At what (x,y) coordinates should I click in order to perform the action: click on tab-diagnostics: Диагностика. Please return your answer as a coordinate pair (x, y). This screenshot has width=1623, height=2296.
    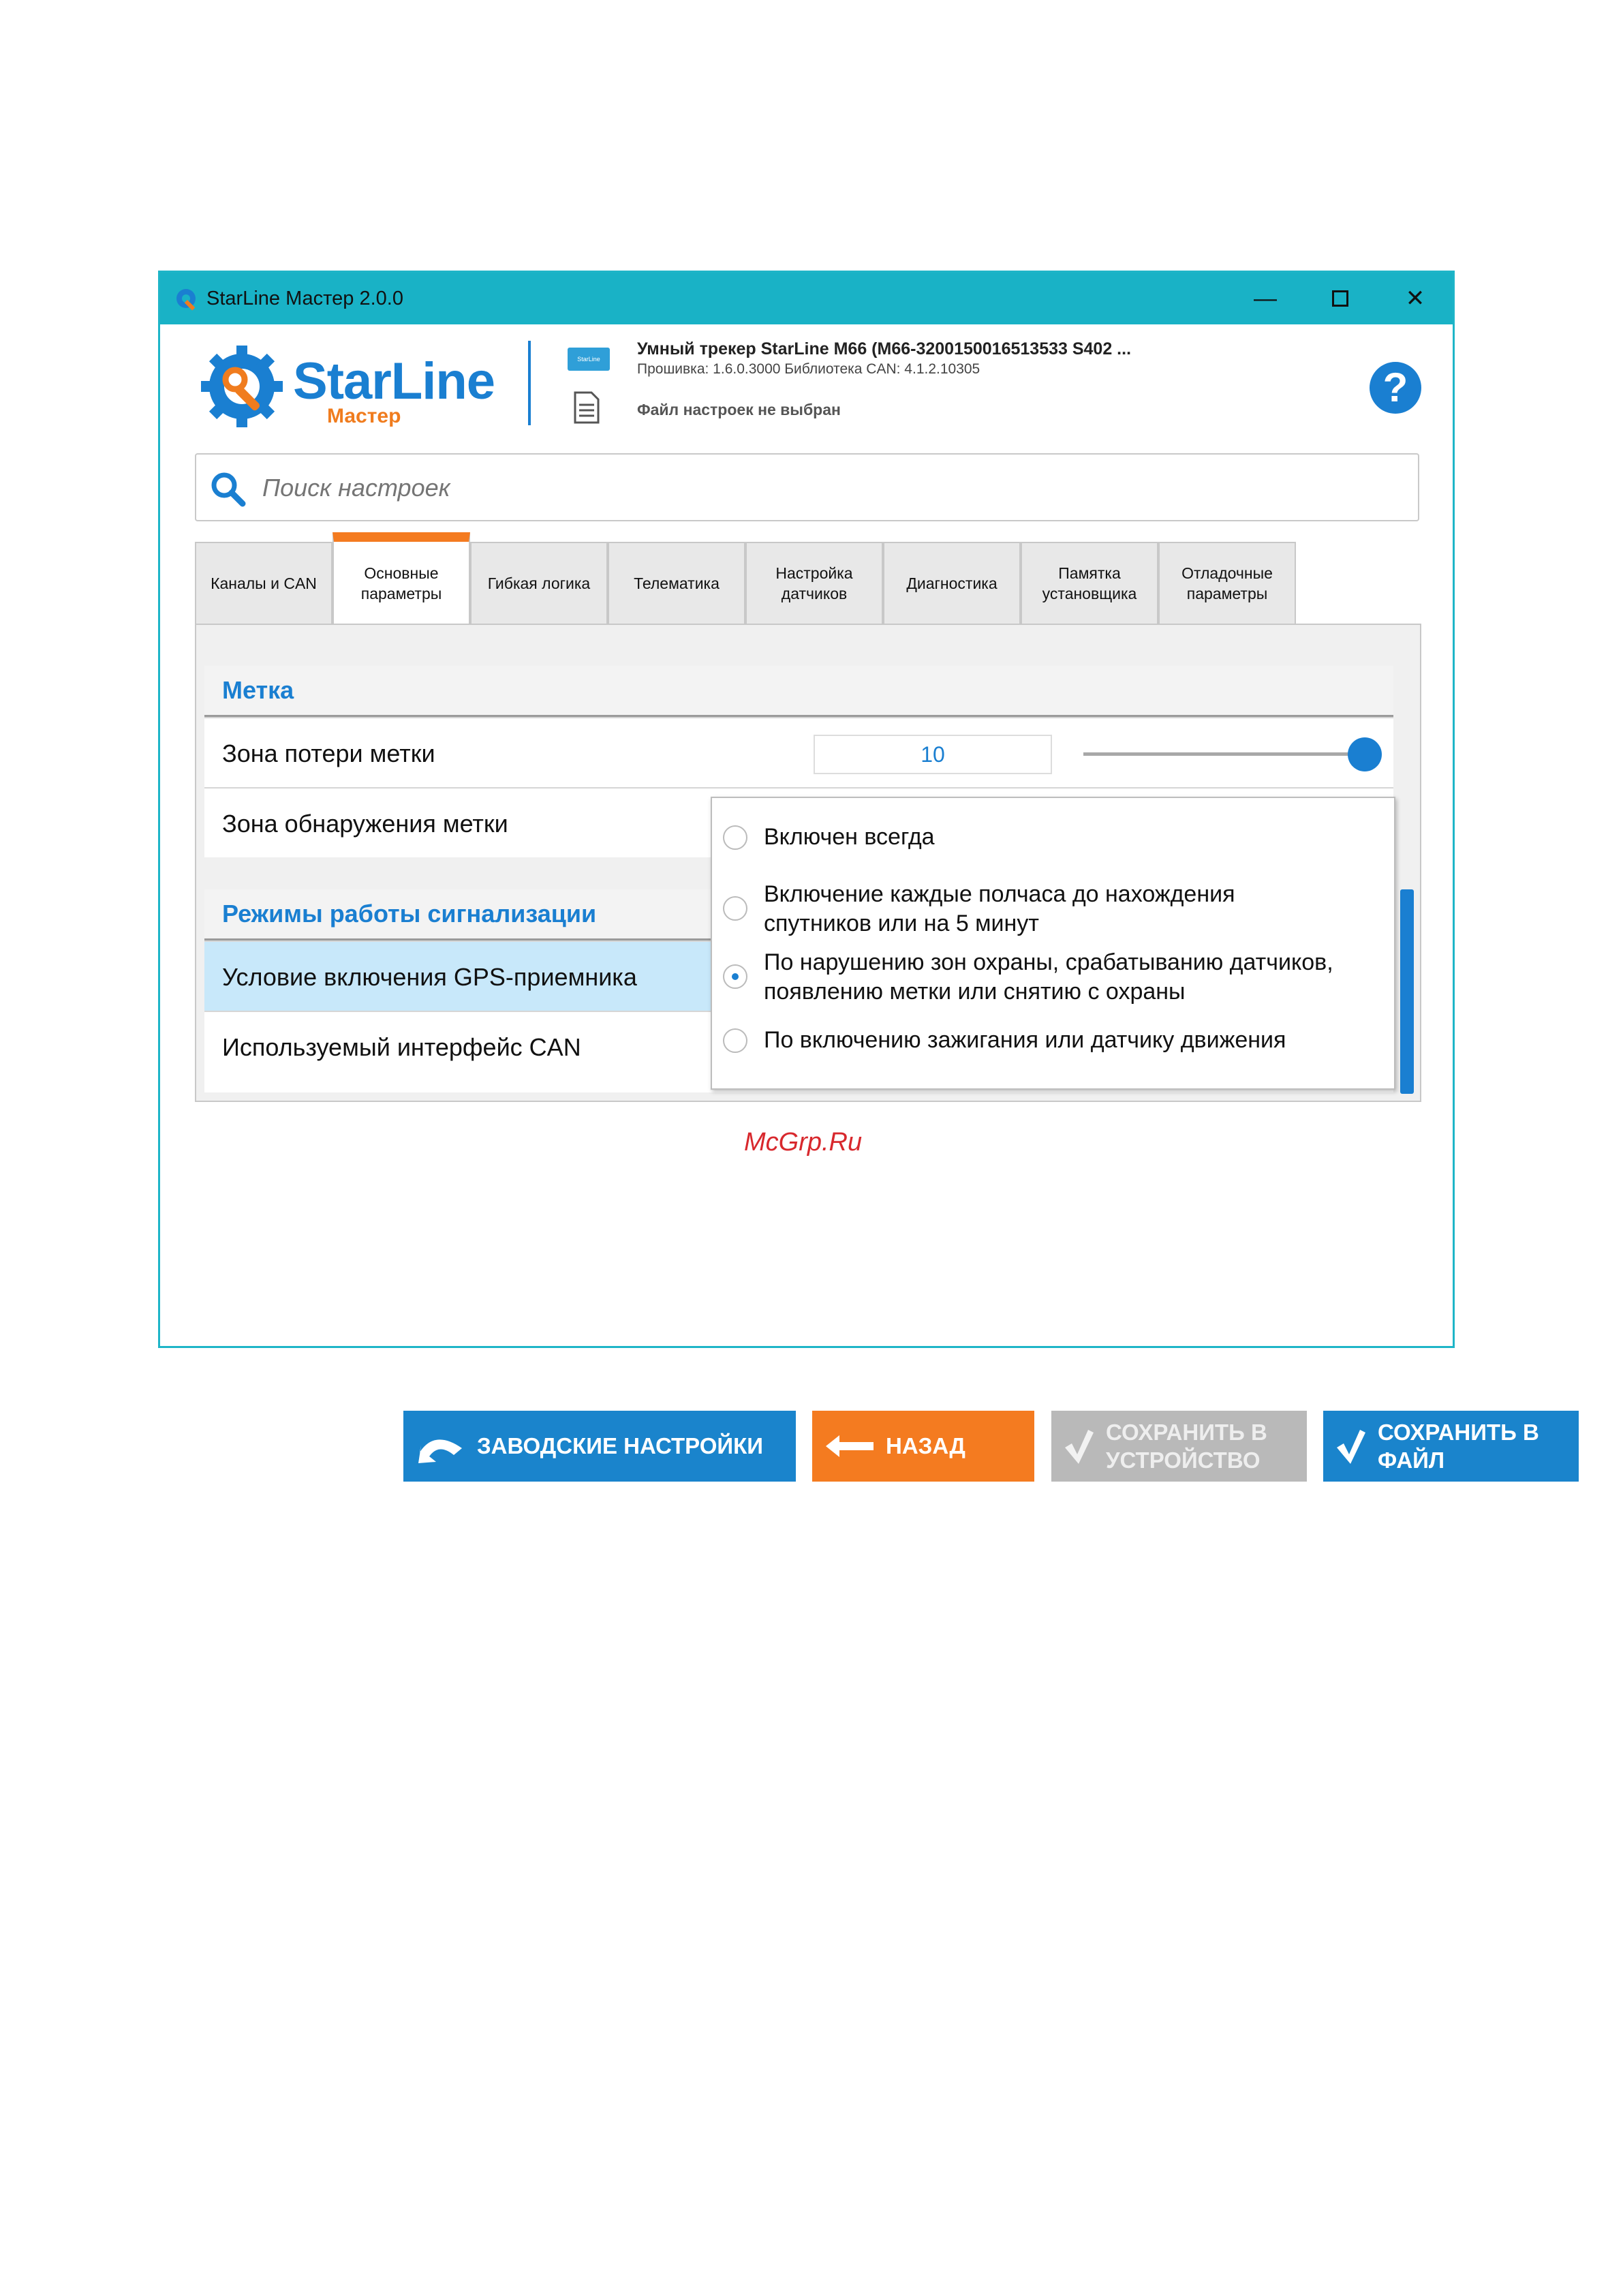
    Looking at the image, I should click on (952, 583).